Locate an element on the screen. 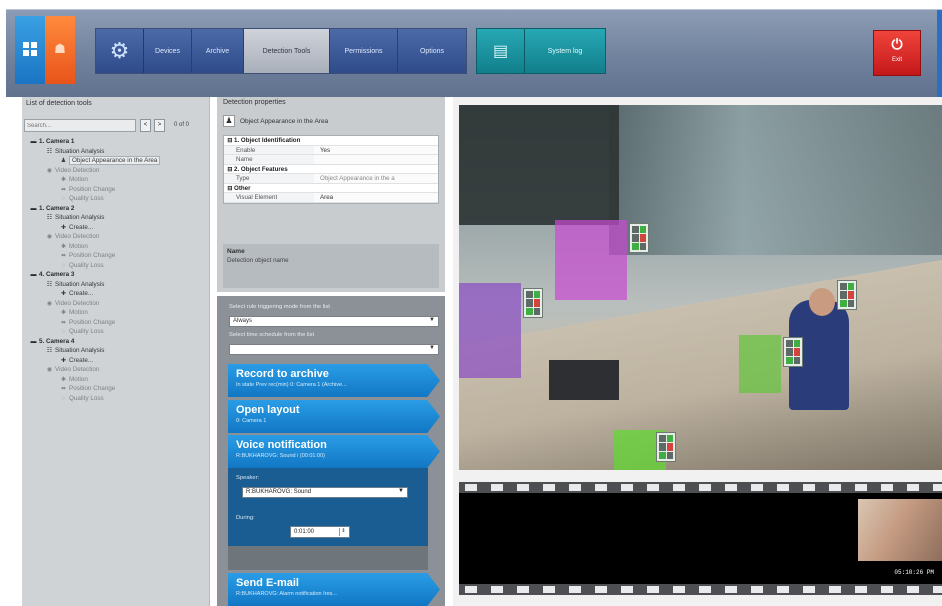  trigger-mode-select: Always ▼ is located at coordinates (334, 321).